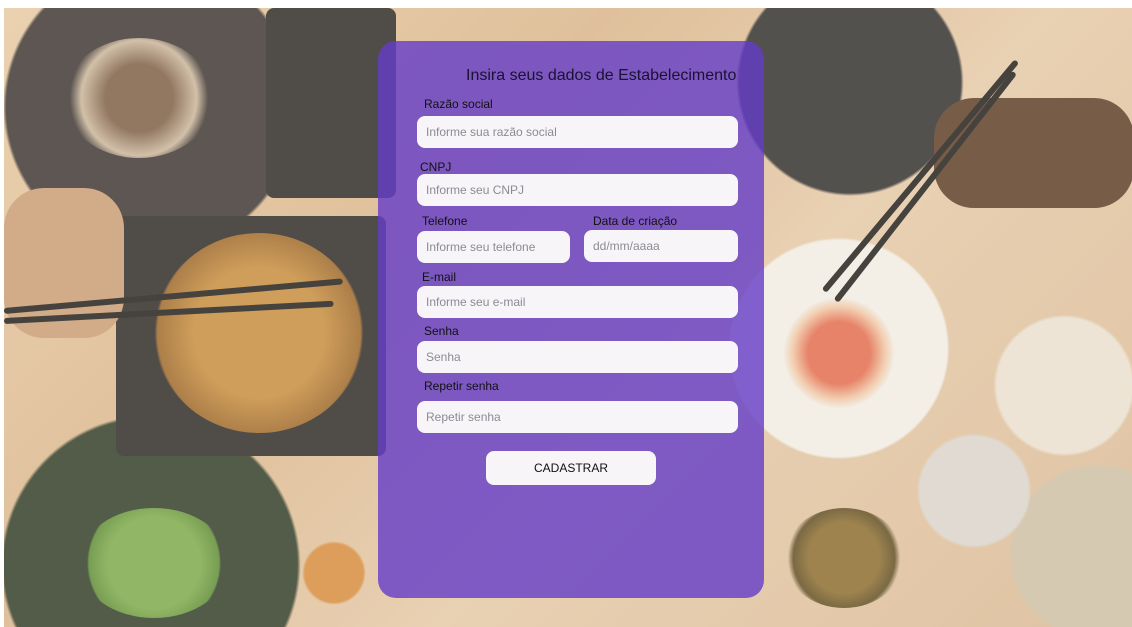  I want to click on repetir-senha-label: Repetir senha, so click(461, 386).